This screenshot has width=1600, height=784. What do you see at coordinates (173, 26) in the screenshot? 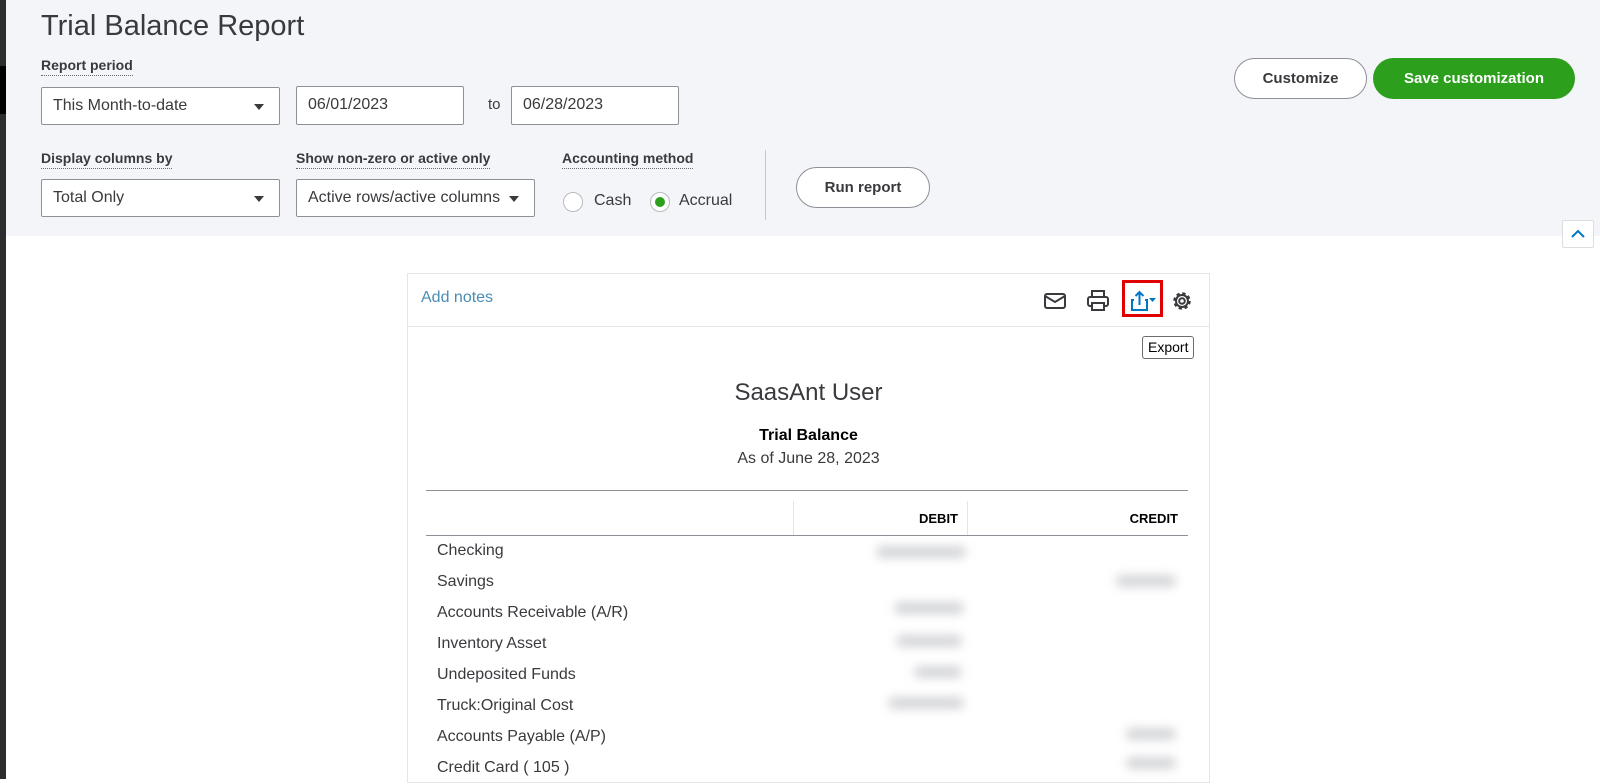
I see `page-title: Trial Balance Report` at bounding box center [173, 26].